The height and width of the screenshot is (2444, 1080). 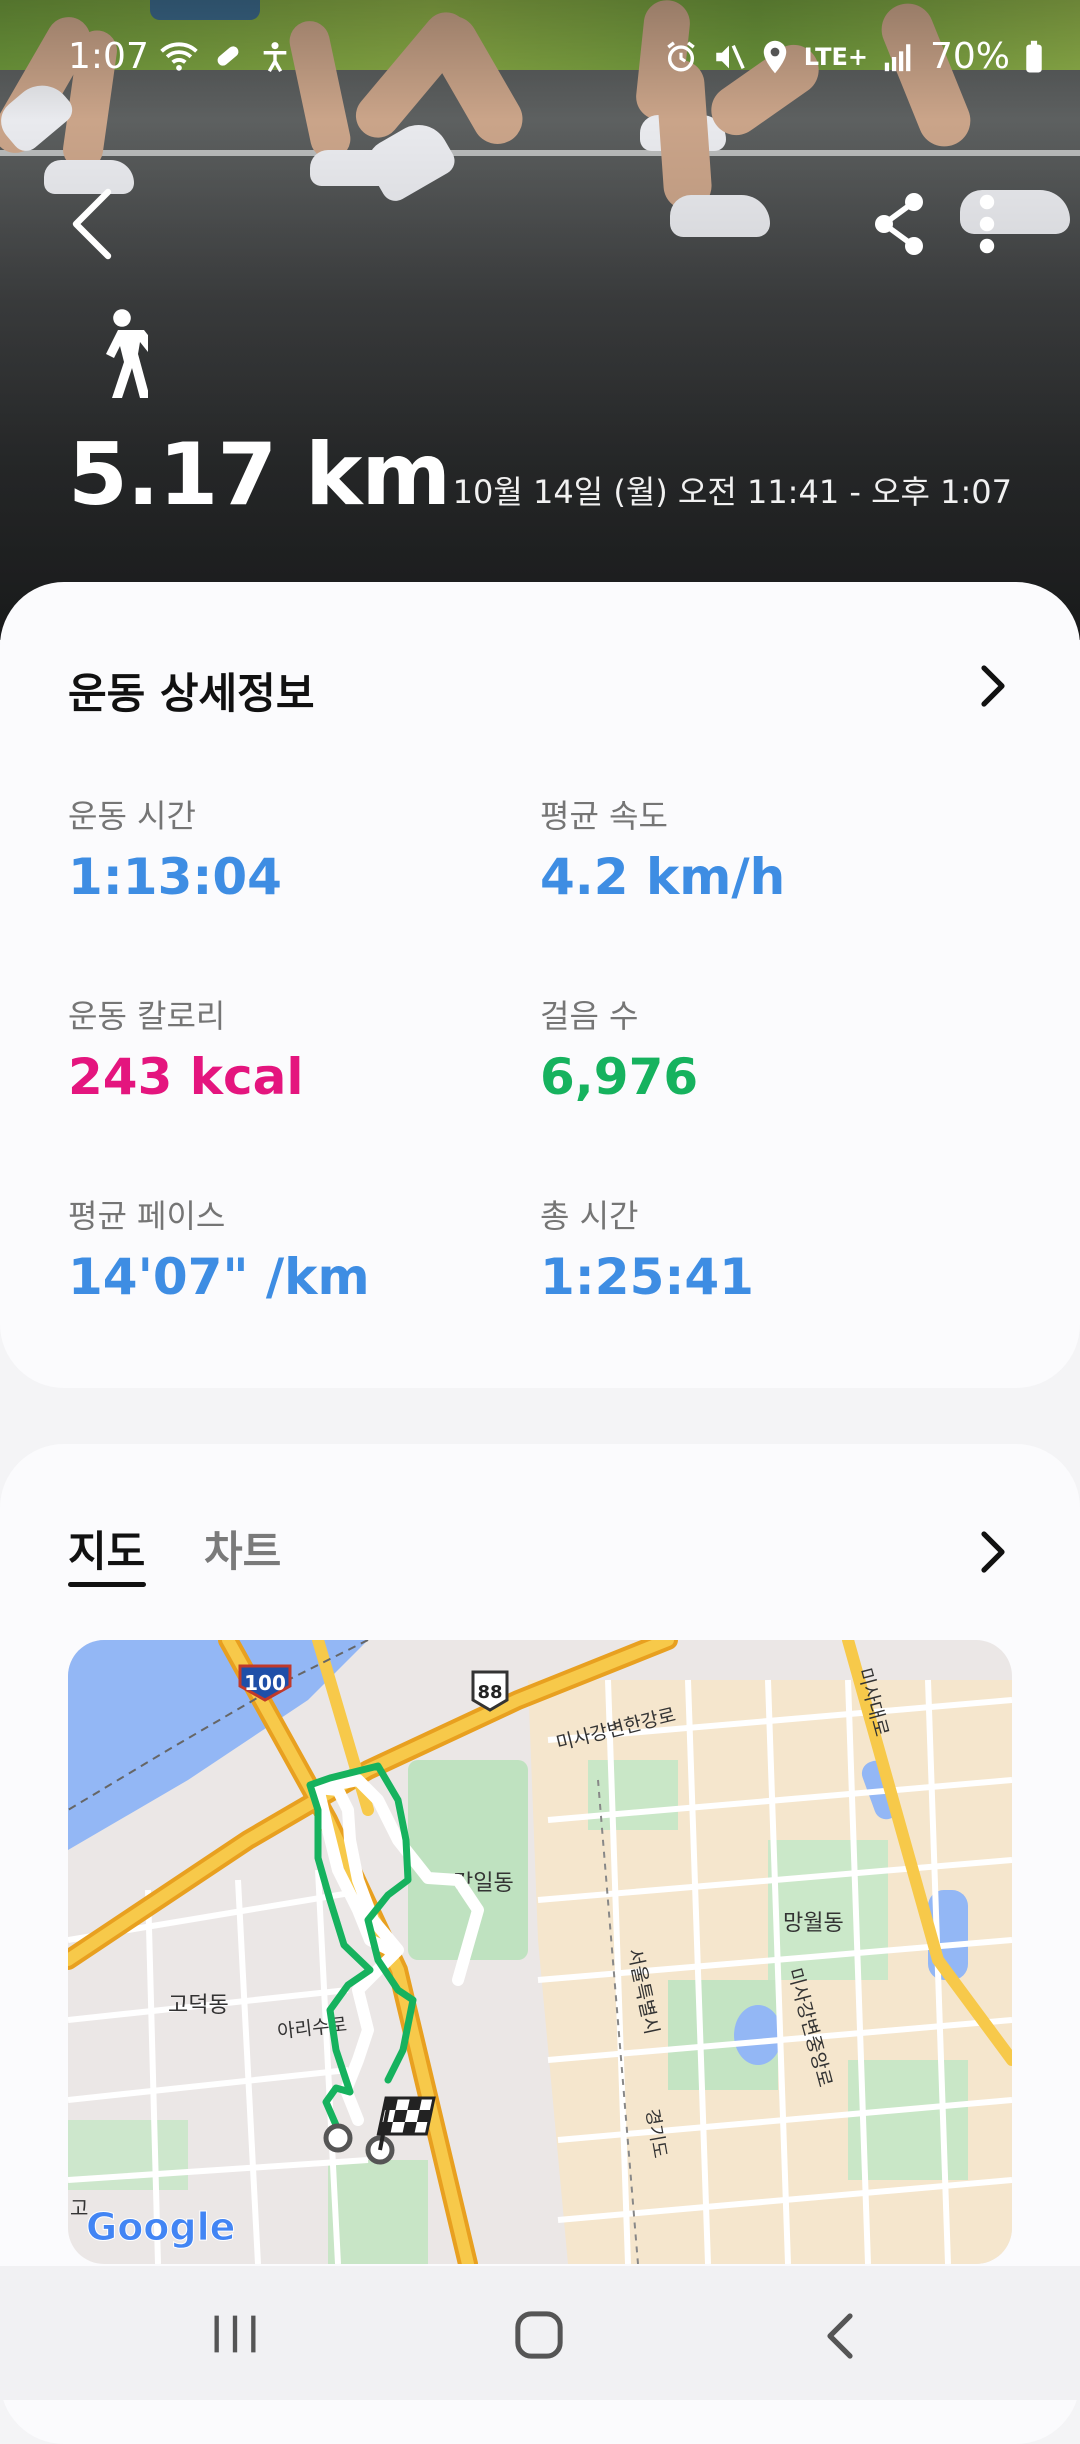 I want to click on status-time: 1:07, so click(x=108, y=56).